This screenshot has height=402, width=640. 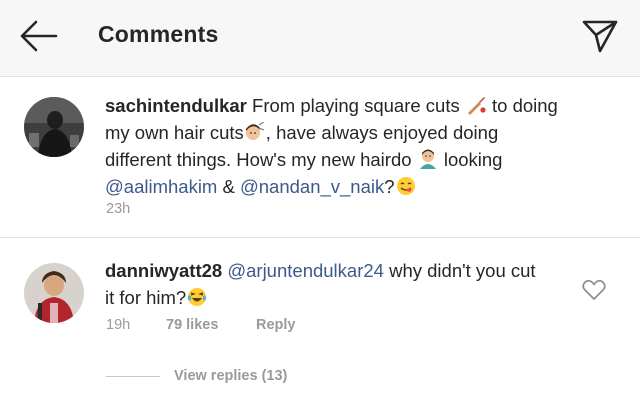 What do you see at coordinates (427, 159) in the screenshot?
I see `man-gesturing-icon` at bounding box center [427, 159].